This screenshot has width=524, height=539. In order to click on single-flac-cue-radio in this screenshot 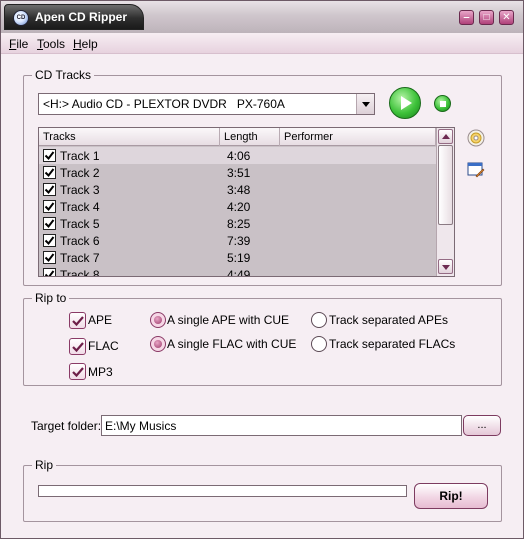, I will do `click(158, 344)`.